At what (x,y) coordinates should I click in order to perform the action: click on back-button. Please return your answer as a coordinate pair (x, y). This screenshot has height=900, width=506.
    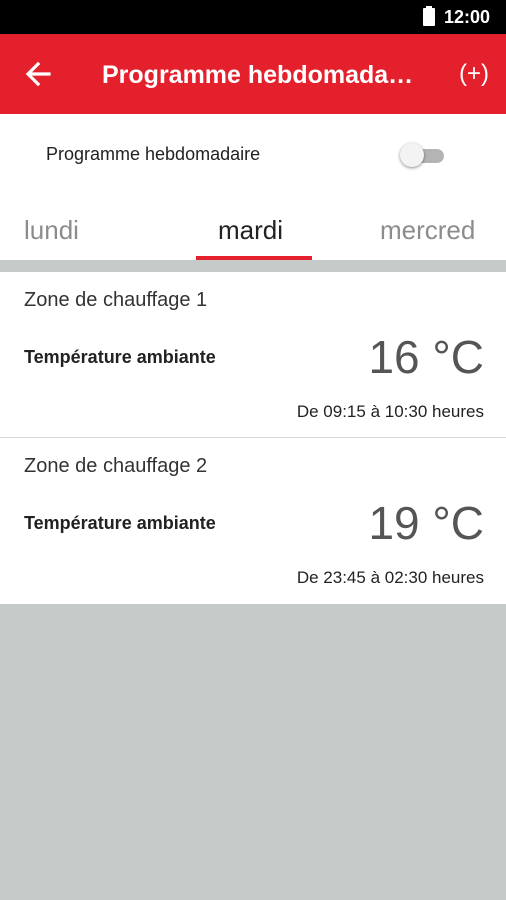
    Looking at the image, I should click on (38, 74).